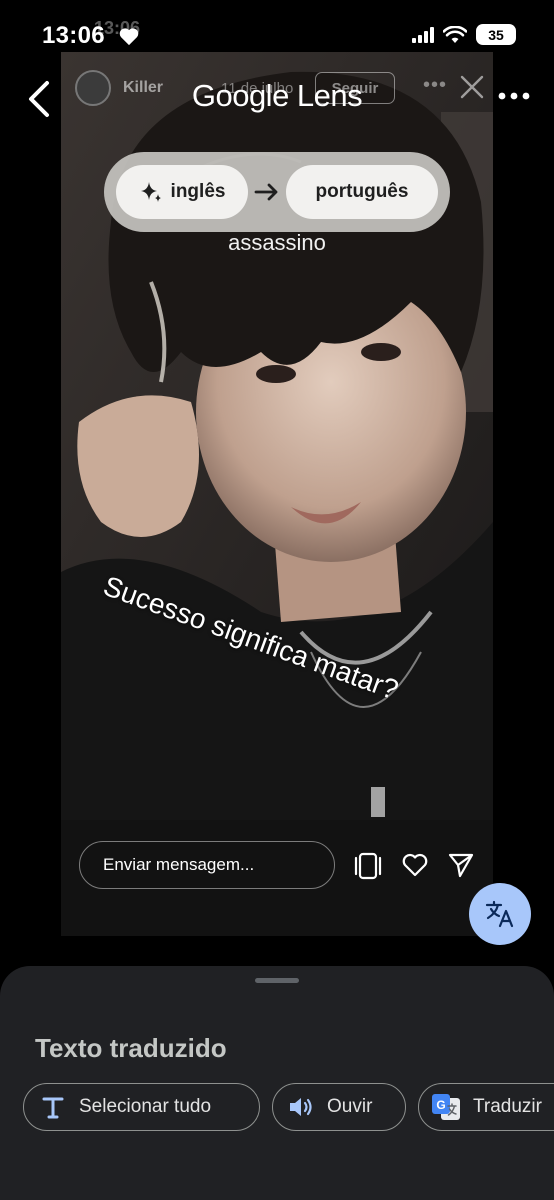  I want to click on google-translate-icon: G, so click(446, 1107).